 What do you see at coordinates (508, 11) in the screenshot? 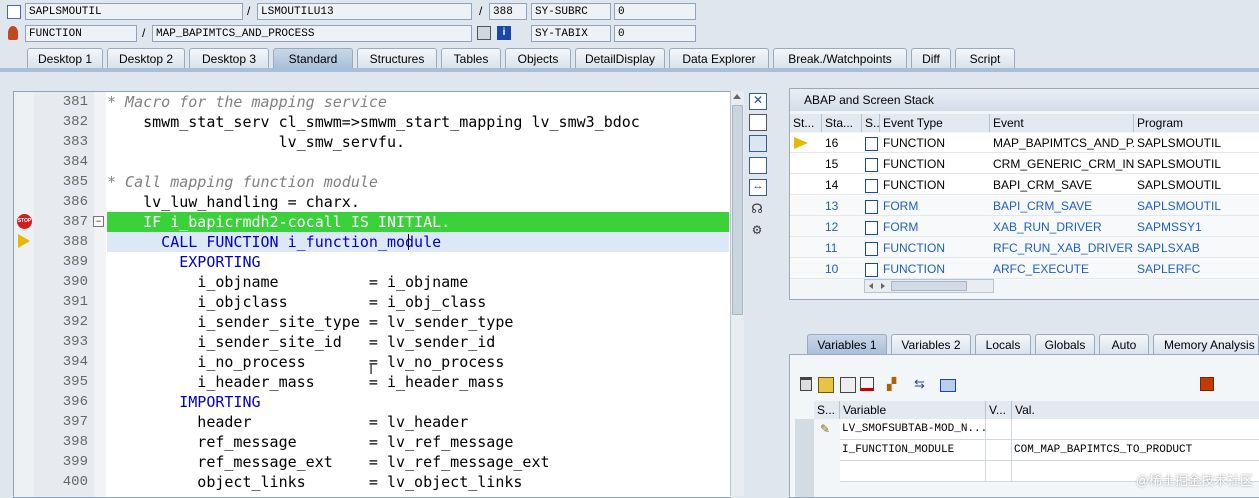
I see `line-number-field: 388` at bounding box center [508, 11].